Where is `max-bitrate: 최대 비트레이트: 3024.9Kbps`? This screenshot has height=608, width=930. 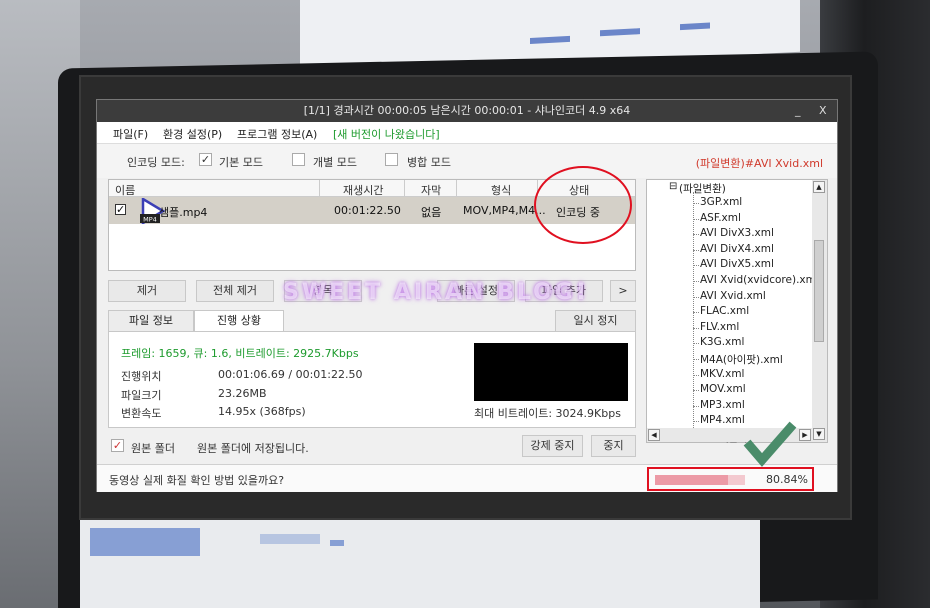 max-bitrate: 최대 비트레이트: 3024.9Kbps is located at coordinates (547, 413).